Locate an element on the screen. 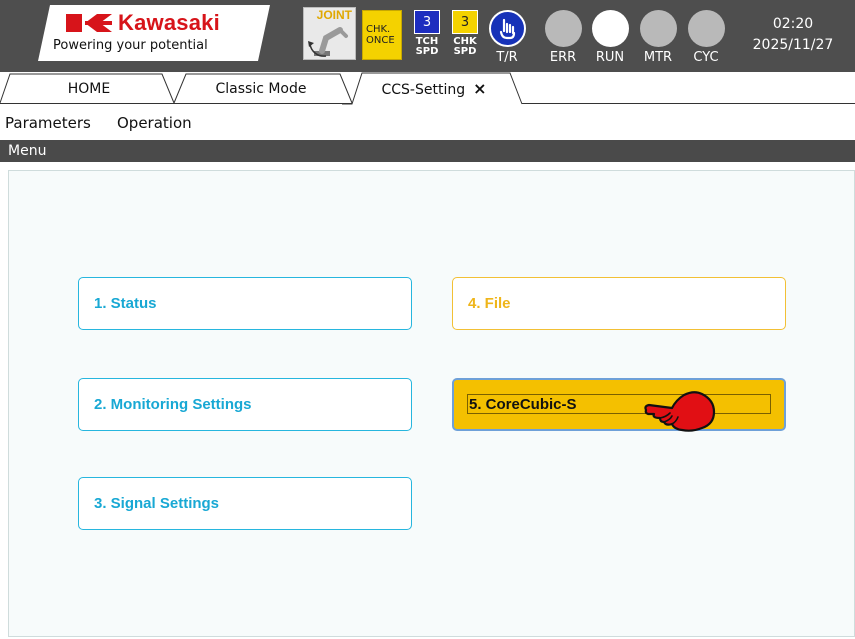  menu-item-corecubic-s-label: 5. CoreCubic-S is located at coordinates (523, 404).